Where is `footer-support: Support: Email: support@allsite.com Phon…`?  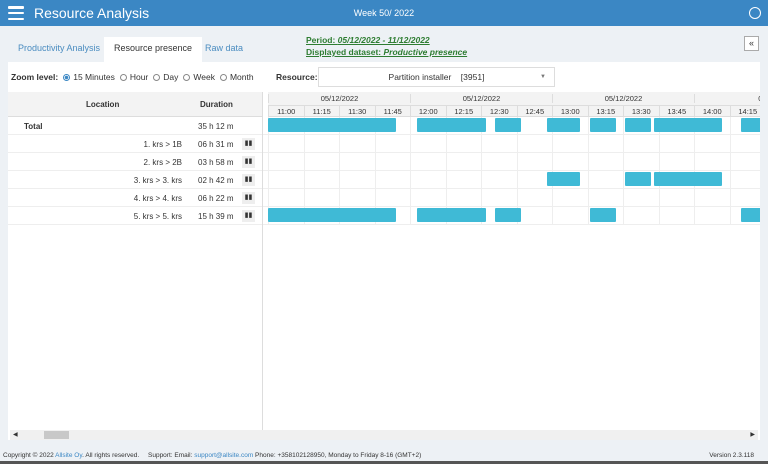 footer-support: Support: Email: support@allsite.com Phon… is located at coordinates (285, 455).